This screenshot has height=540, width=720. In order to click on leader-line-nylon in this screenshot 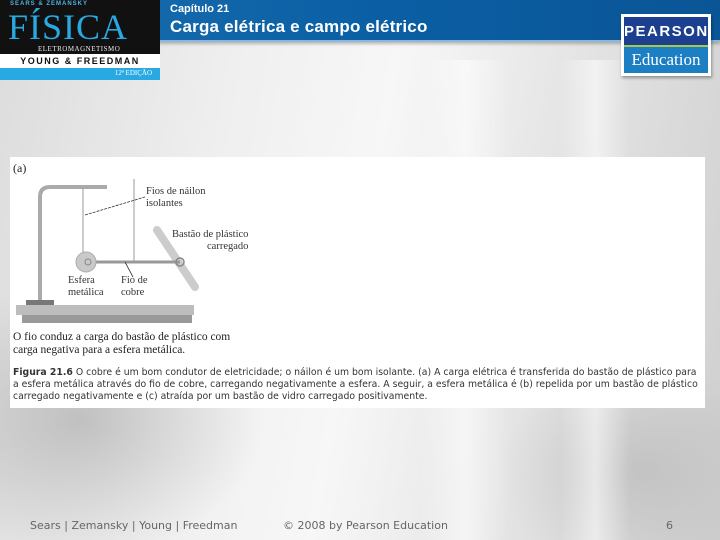, I will do `click(115, 206)`.